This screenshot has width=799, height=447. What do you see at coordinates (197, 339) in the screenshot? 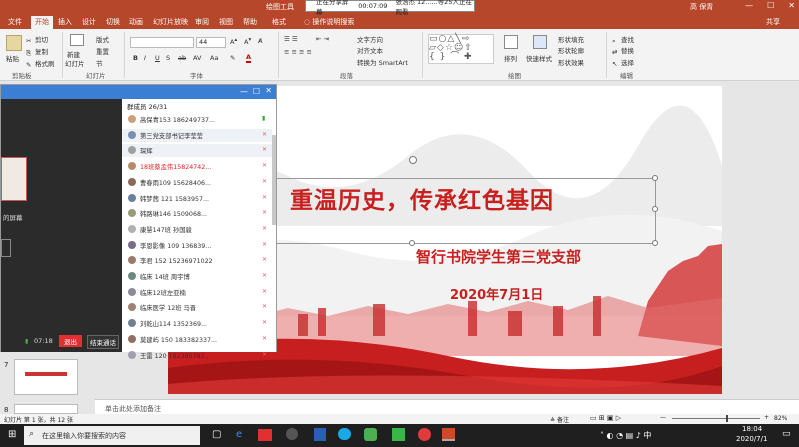
I see `member-row: 莫建屿 150 183382337... ✕` at bounding box center [197, 339].